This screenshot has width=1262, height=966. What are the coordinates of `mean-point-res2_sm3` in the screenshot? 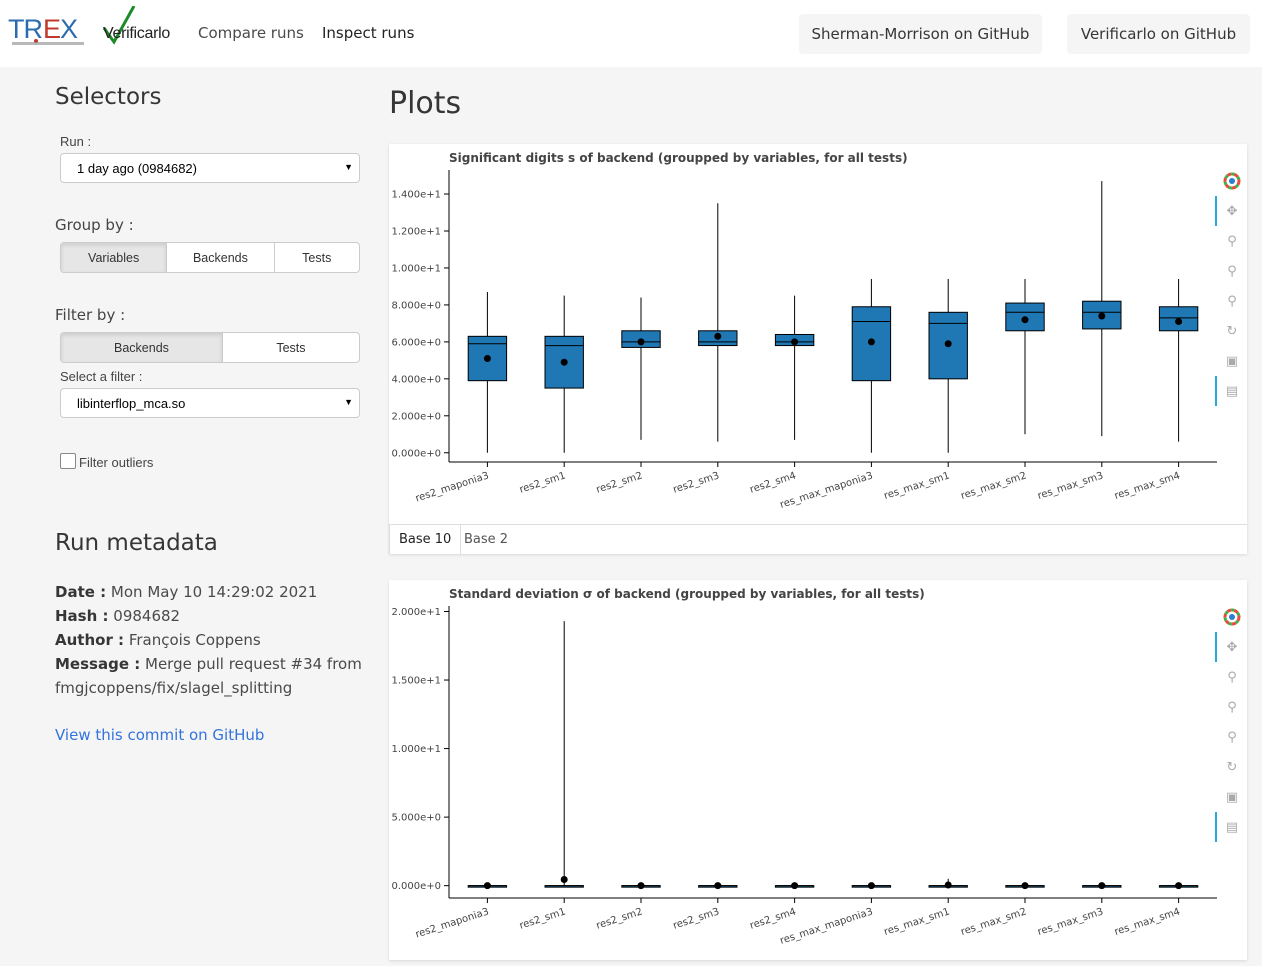 It's located at (718, 336).